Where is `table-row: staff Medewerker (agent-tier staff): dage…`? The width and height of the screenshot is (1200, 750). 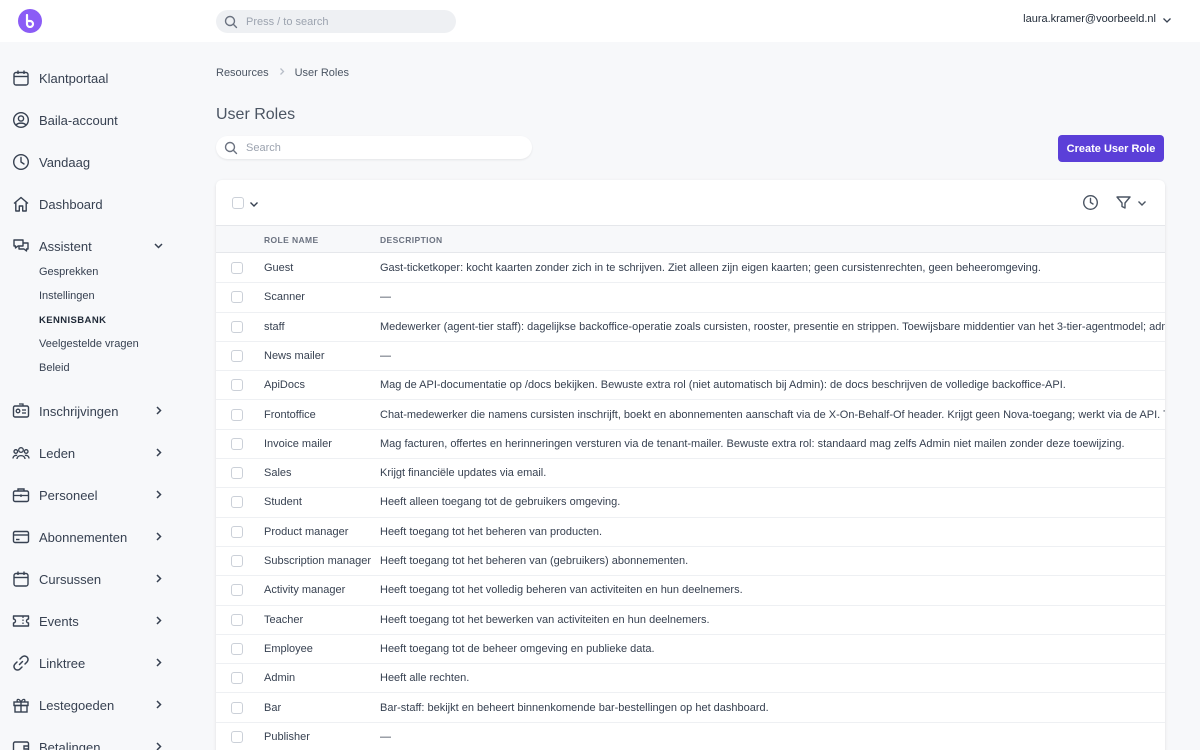
table-row: staff Medewerker (agent-tier staff): dage… is located at coordinates (690, 327).